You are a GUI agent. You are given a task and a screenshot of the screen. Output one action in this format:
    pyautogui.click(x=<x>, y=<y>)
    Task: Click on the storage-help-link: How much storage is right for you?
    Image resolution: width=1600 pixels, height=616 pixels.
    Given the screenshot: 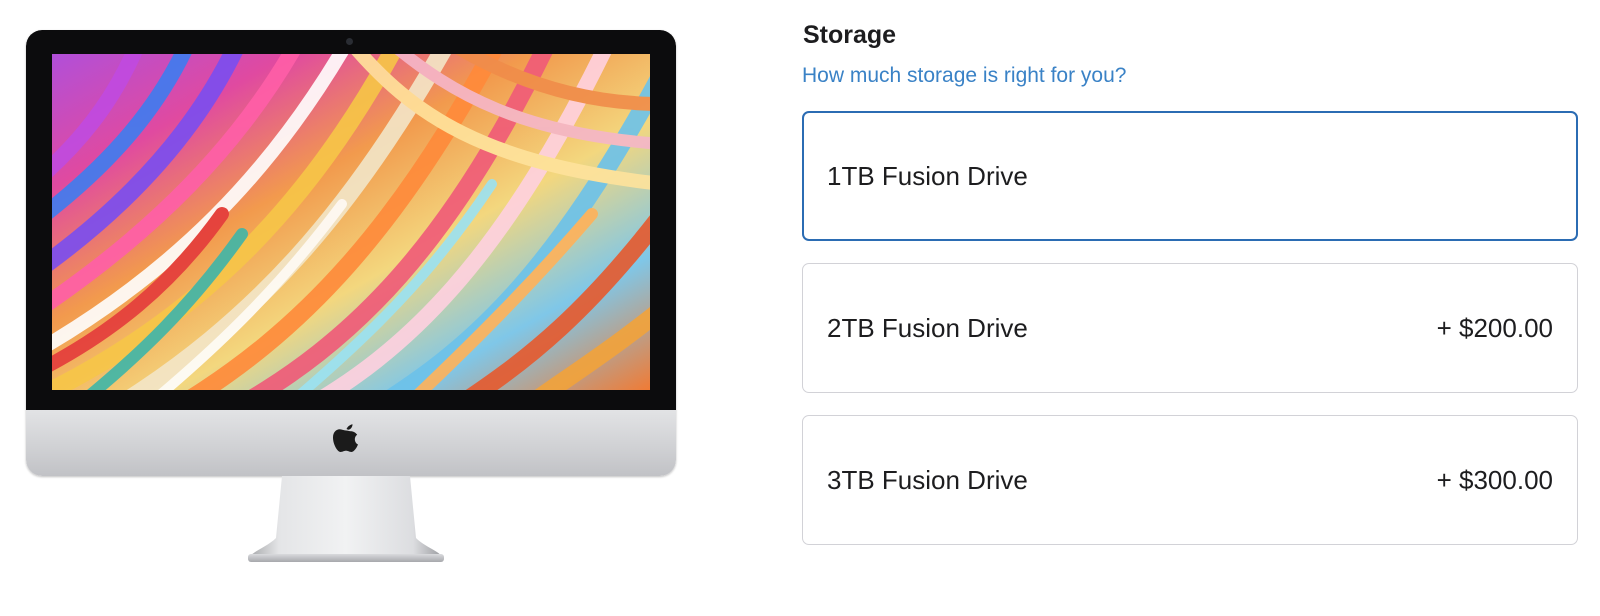 What is the action you would take?
    pyautogui.click(x=964, y=76)
    